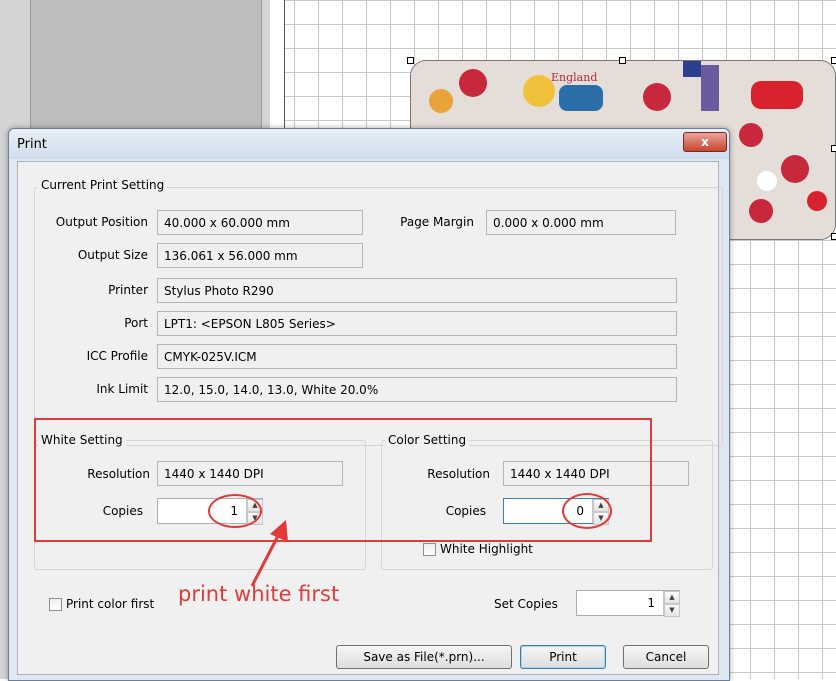  I want to click on port-value: LPT1: <EPSON L805 Series>, so click(417, 323).